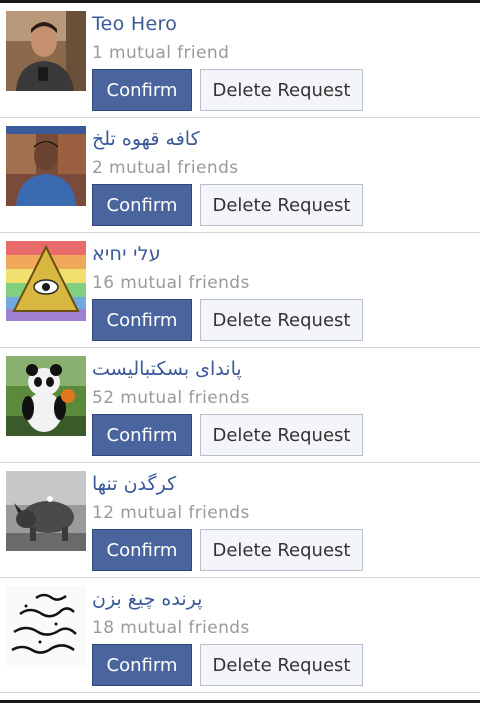 The image size is (480, 703). I want to click on mutual-friends-count: 2 mutual friends, so click(165, 168).